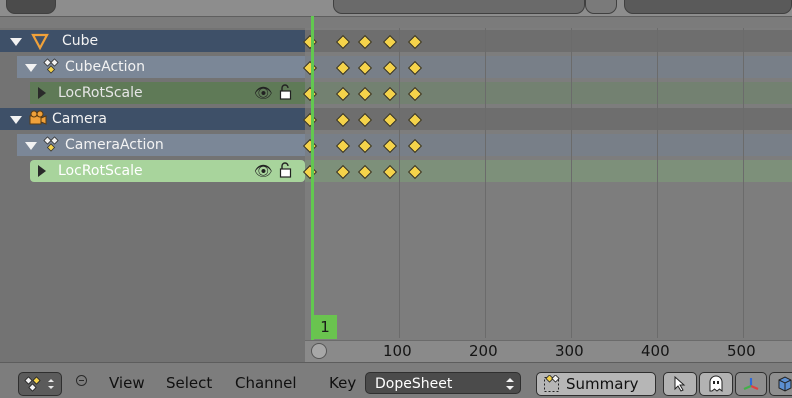 This screenshot has width=792, height=398. I want to click on only-selected-button, so click(680, 384).